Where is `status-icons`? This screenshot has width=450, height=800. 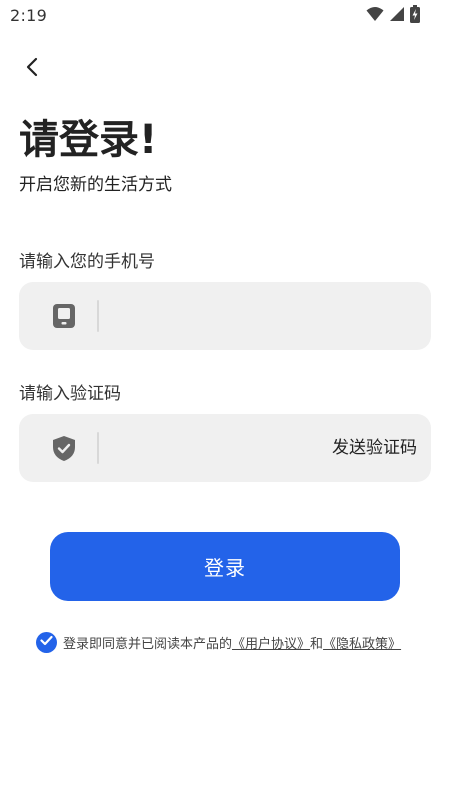 status-icons is located at coordinates (393, 16).